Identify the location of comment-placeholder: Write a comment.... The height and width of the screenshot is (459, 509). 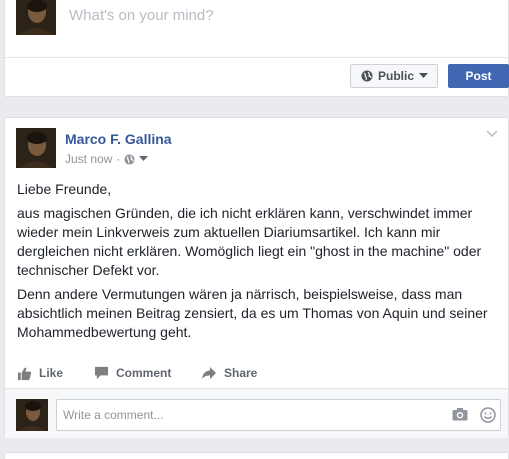
(113, 415).